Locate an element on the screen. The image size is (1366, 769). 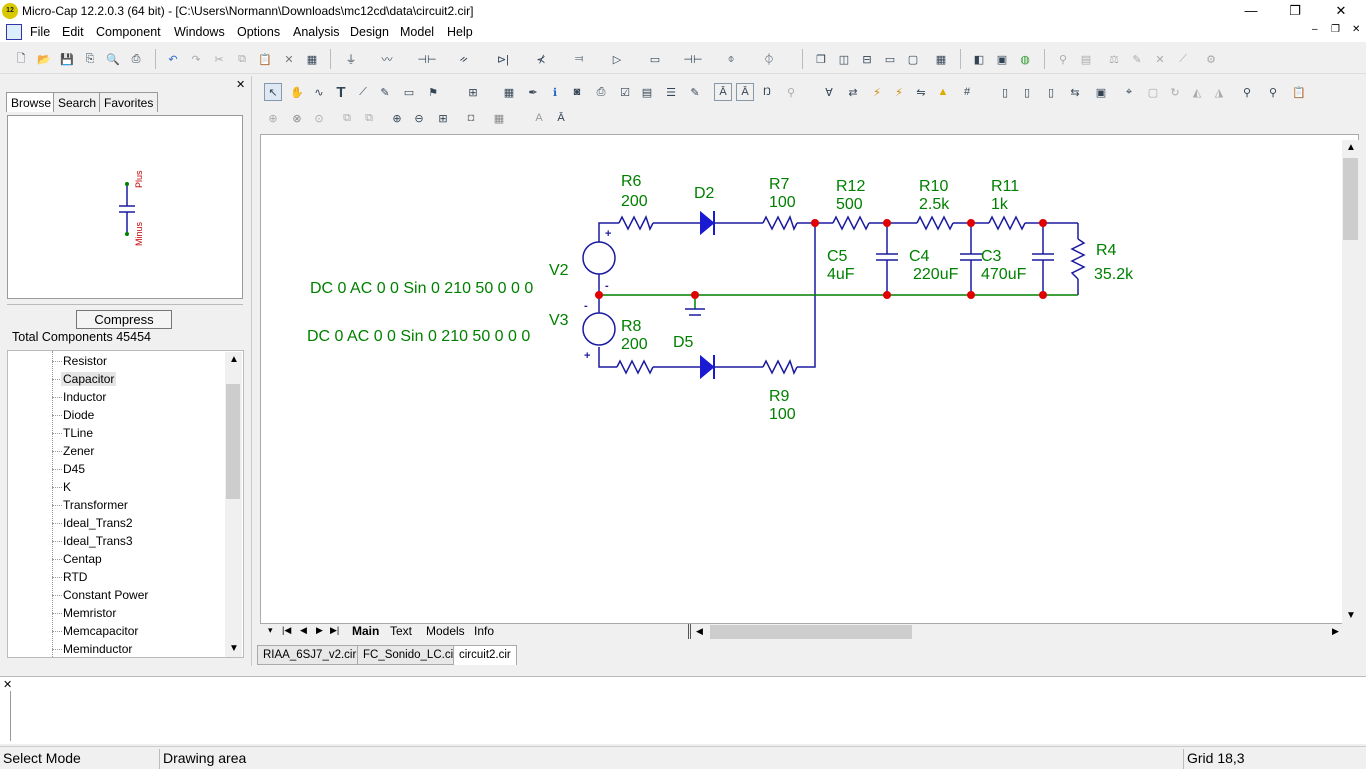
flowchart-icon: ⊞ is located at coordinates (473, 92).